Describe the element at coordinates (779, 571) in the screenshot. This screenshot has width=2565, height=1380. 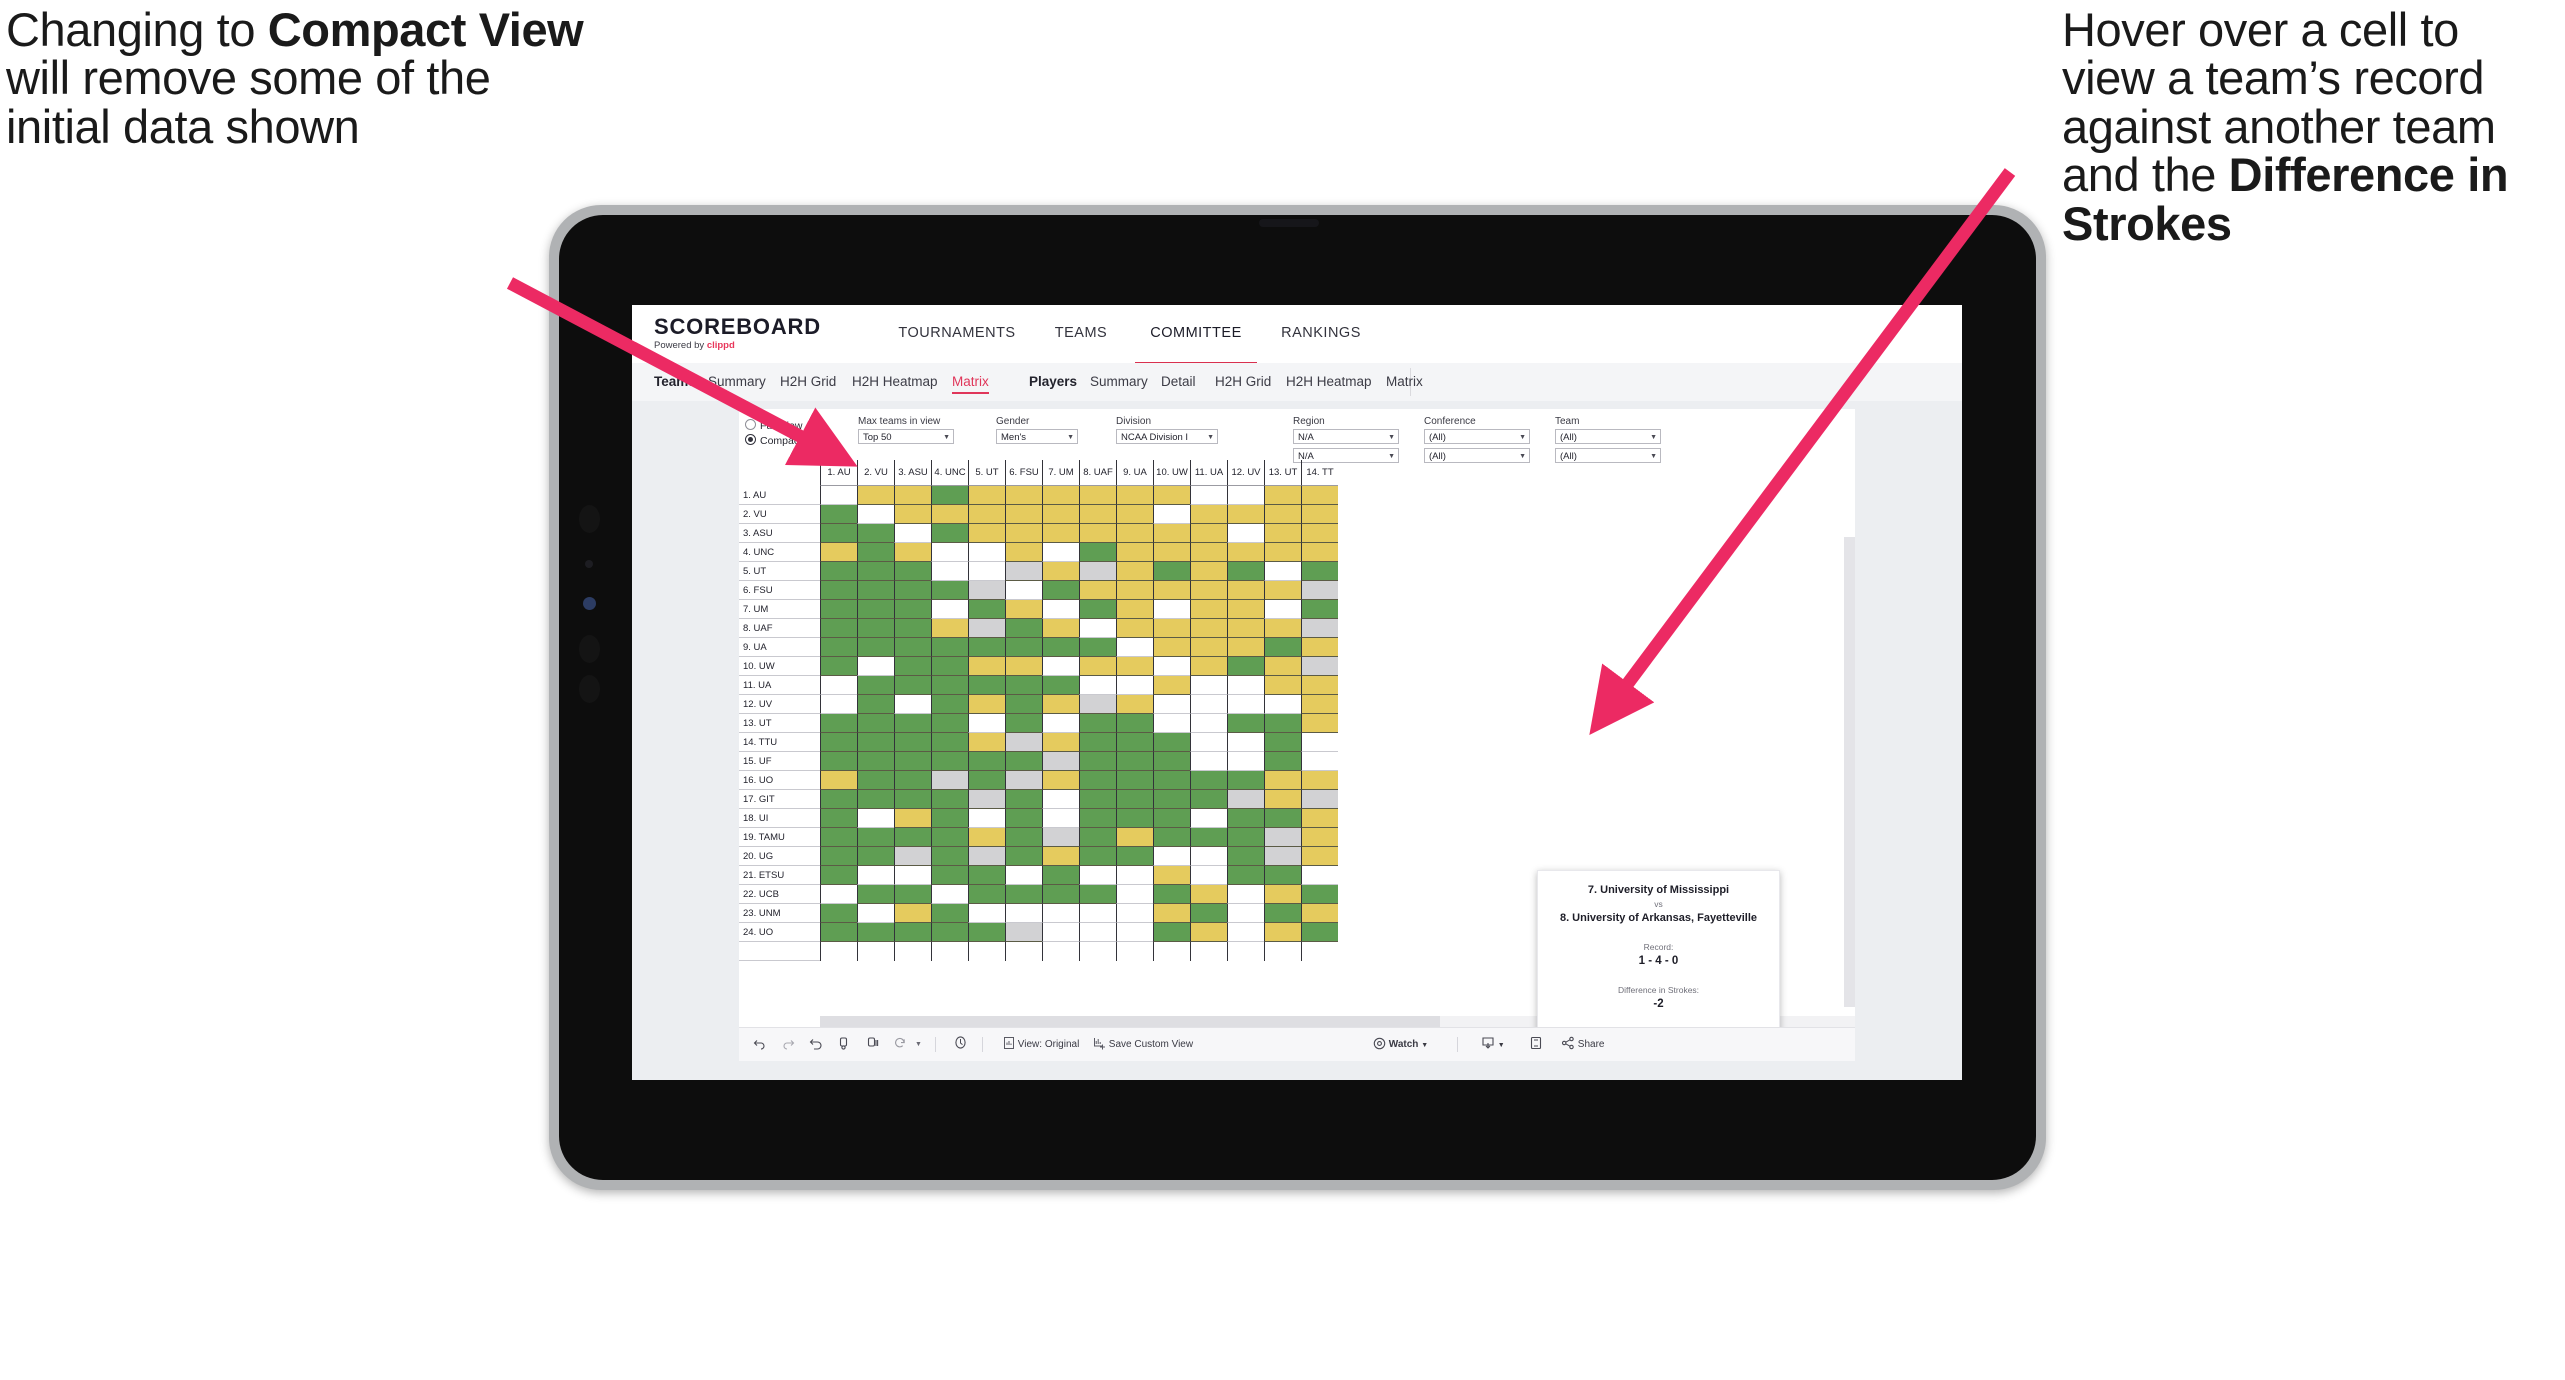
I see `matrix-row-header: 5. UT` at that location.